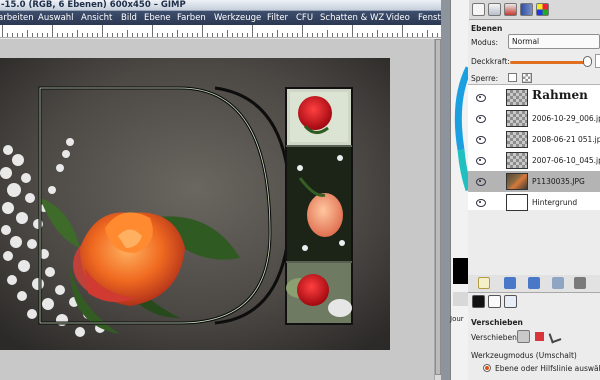 Image resolution: width=600 pixels, height=380 pixels. What do you see at coordinates (534, 283) in the screenshot?
I see `lower-icon` at bounding box center [534, 283].